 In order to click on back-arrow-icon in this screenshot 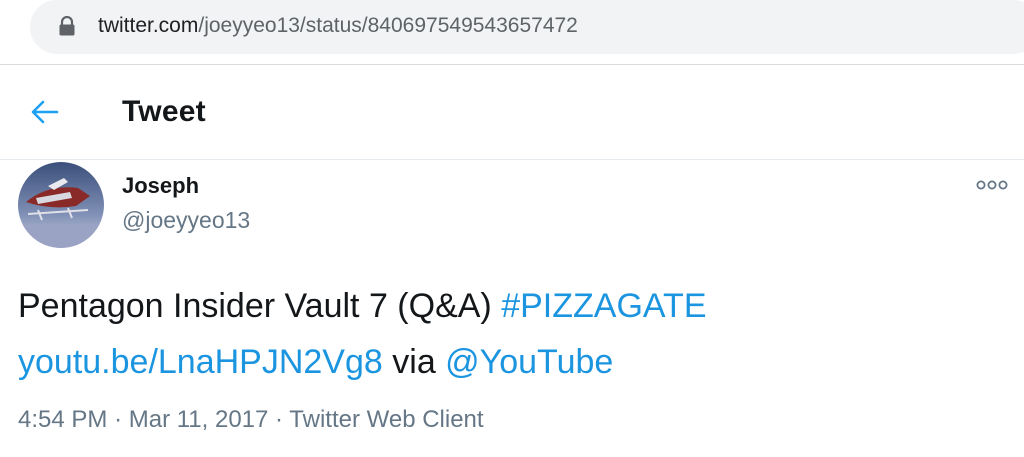, I will do `click(45, 112)`.